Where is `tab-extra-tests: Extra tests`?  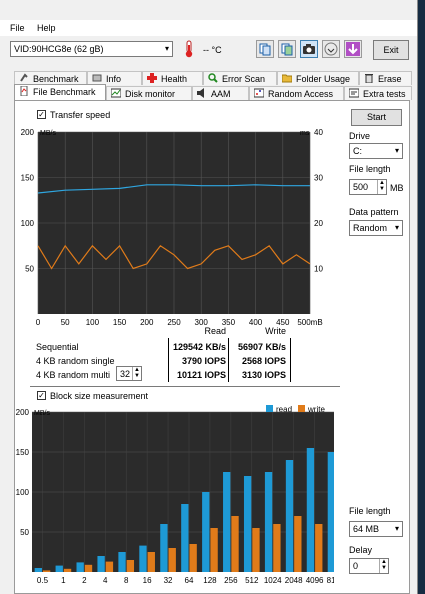
tab-extra-tests: Extra tests is located at coordinates (378, 93).